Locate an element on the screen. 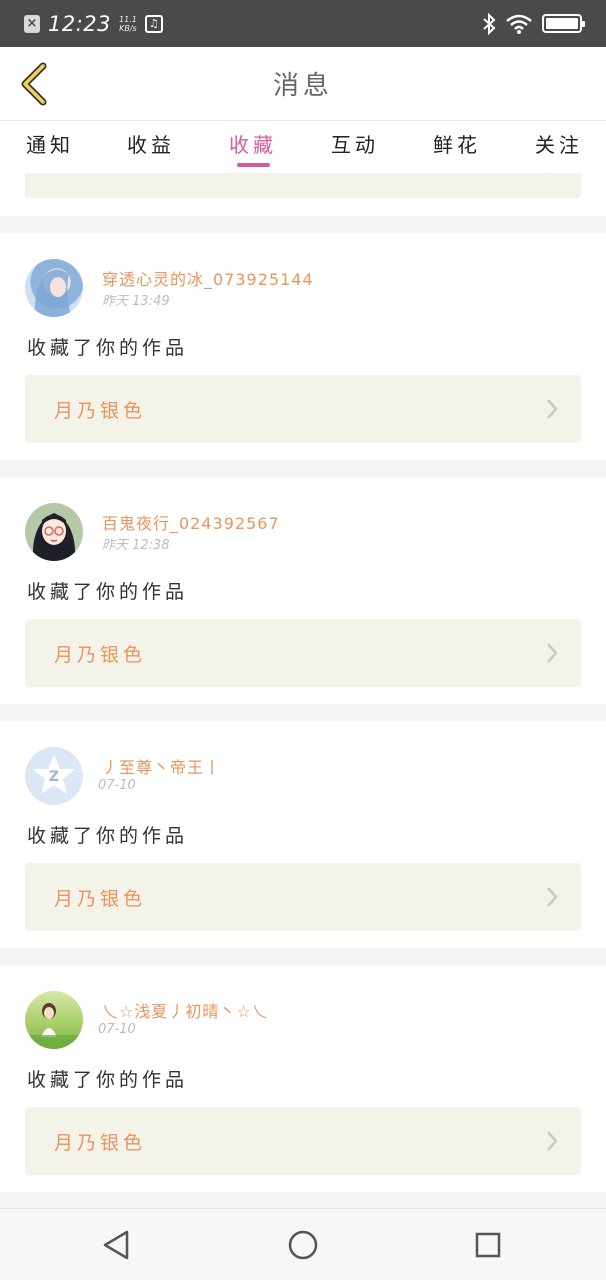 This screenshot has height=1280, width=606. nav-home-button is located at coordinates (303, 1245).